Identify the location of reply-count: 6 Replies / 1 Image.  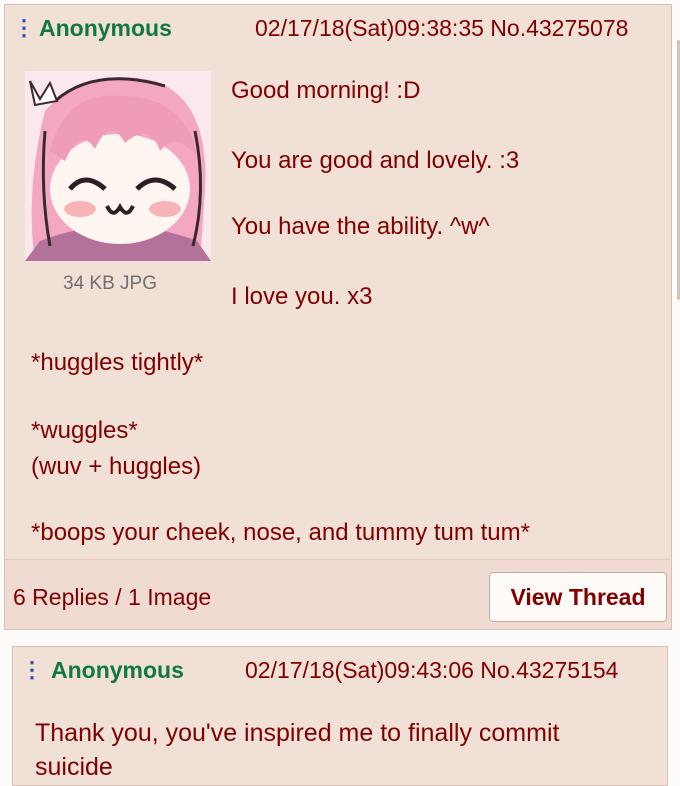
(112, 597).